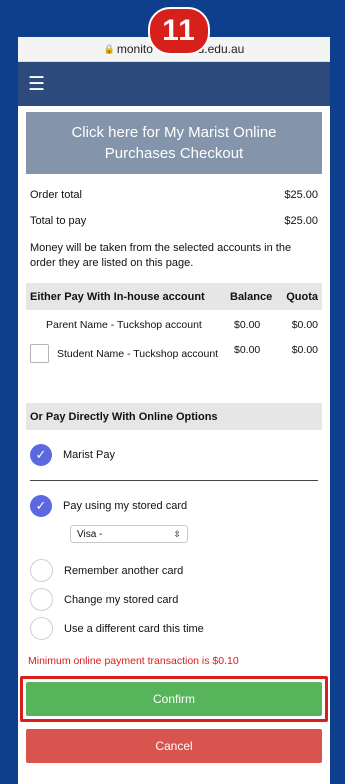 The height and width of the screenshot is (784, 345). Describe the element at coordinates (174, 195) in the screenshot. I see `order-total-row: Order total $25.00` at that location.